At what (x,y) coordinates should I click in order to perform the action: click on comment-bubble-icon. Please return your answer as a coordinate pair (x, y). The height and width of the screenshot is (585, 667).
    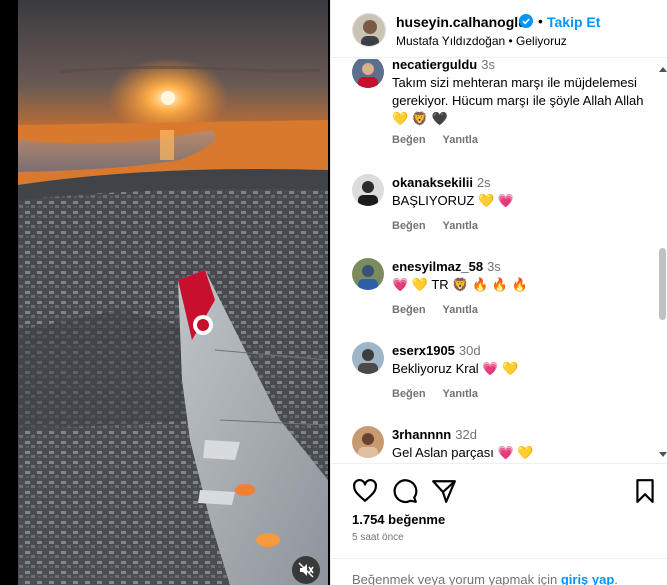
    Looking at the image, I should click on (405, 491).